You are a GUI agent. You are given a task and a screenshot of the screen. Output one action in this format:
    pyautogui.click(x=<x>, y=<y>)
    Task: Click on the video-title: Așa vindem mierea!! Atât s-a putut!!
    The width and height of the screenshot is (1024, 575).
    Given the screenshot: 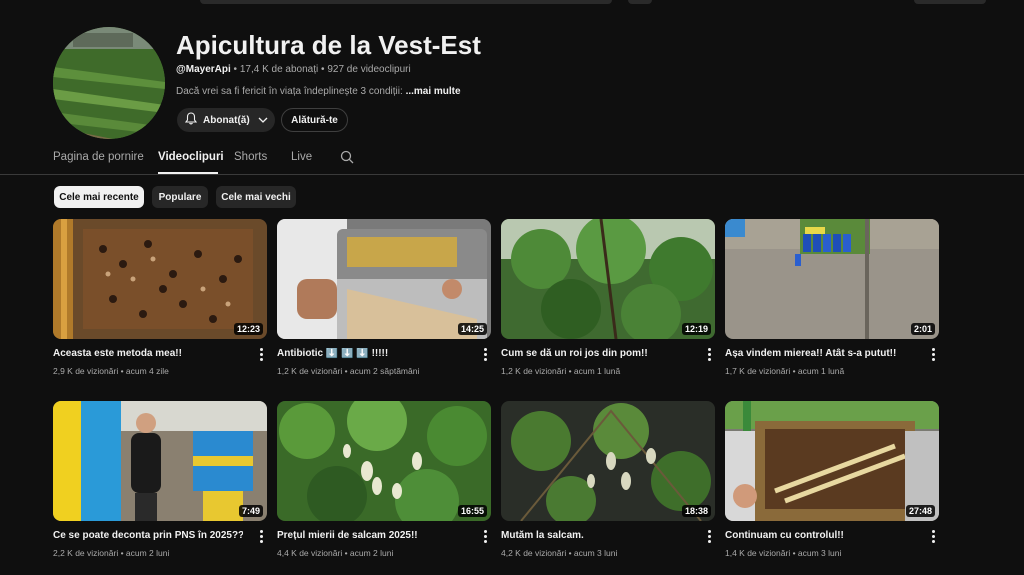 What is the action you would take?
    pyautogui.click(x=820, y=353)
    